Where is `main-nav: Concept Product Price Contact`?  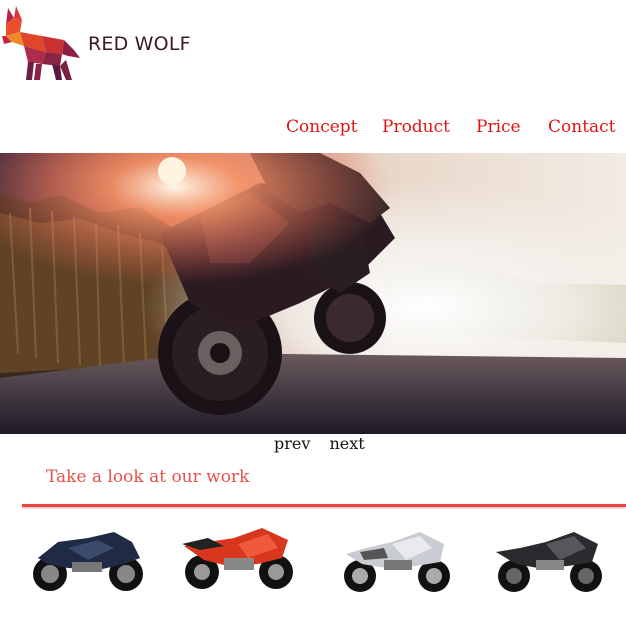 main-nav: Concept Product Price Contact is located at coordinates (313, 129).